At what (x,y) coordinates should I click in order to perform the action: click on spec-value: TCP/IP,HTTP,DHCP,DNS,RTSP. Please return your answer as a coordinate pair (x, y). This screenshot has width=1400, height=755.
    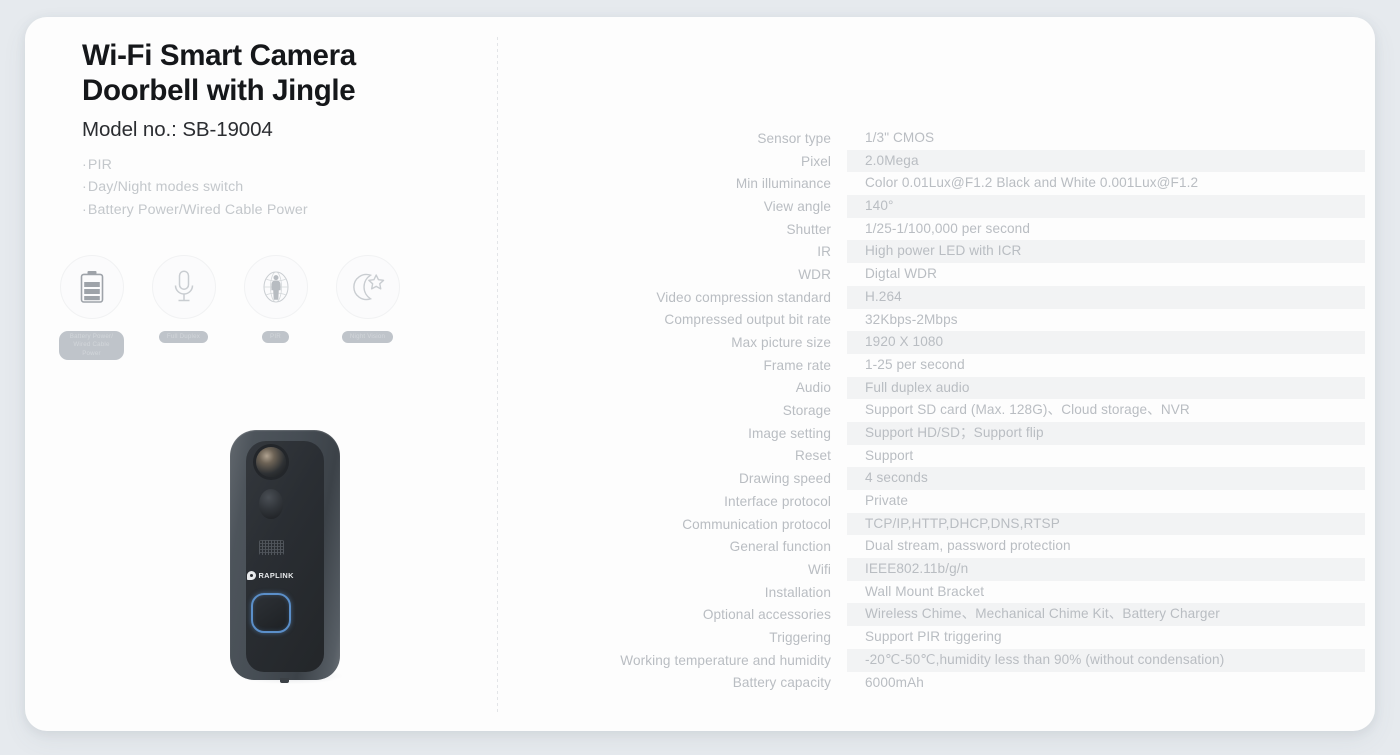
    Looking at the image, I should click on (1106, 524).